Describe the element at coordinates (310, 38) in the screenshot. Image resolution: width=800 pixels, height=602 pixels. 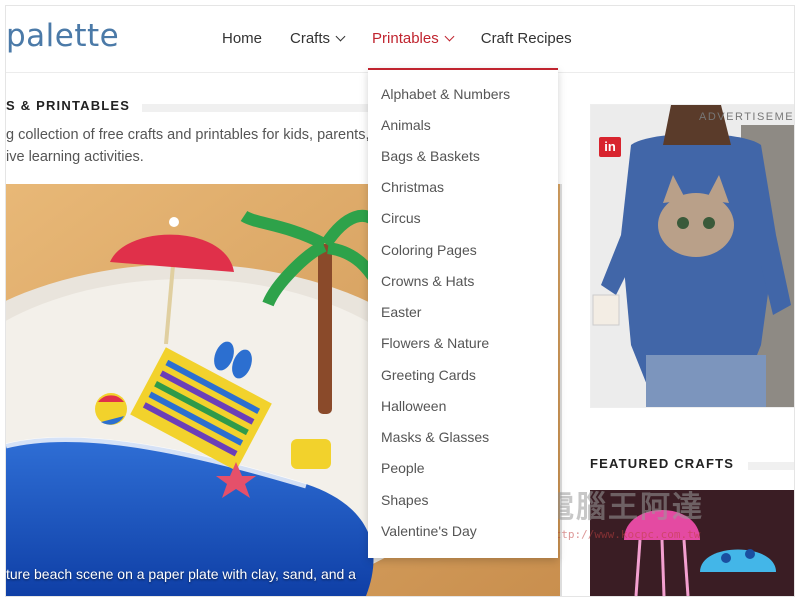
I see `nav-crafts-label: Crafts` at that location.